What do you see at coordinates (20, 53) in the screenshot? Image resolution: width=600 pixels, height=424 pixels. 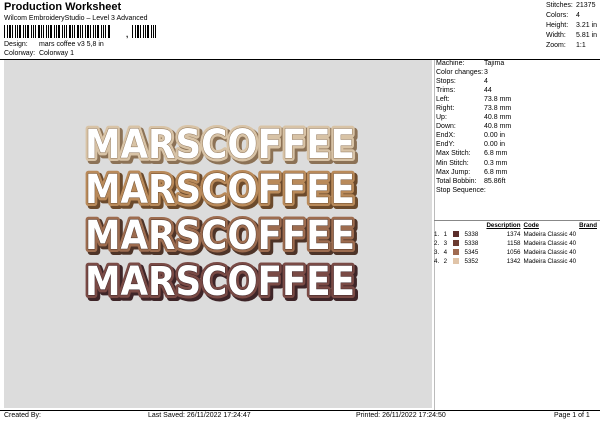 I see `colorway-label: Colorway:` at bounding box center [20, 53].